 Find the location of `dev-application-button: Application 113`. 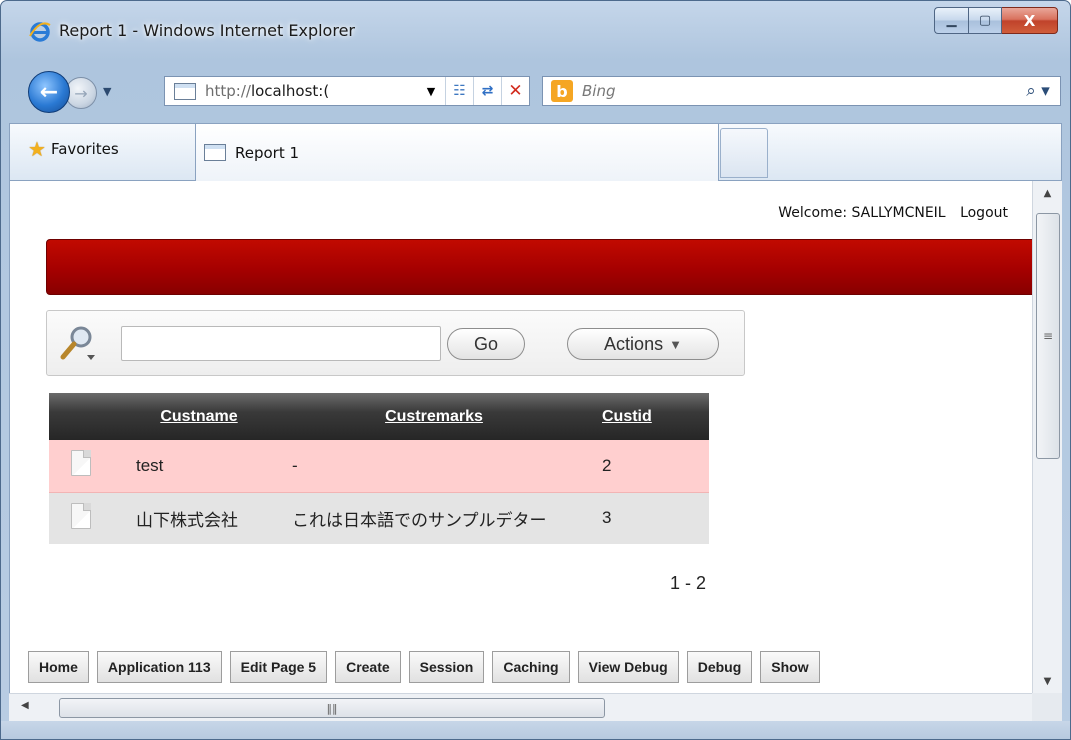

dev-application-button: Application 113 is located at coordinates (159, 667).